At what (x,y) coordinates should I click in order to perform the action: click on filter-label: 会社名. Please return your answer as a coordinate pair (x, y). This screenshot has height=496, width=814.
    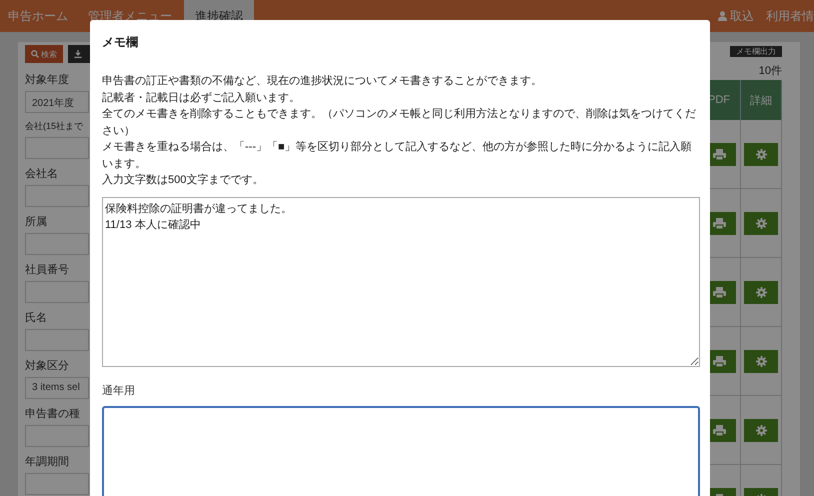
    Looking at the image, I should click on (41, 174).